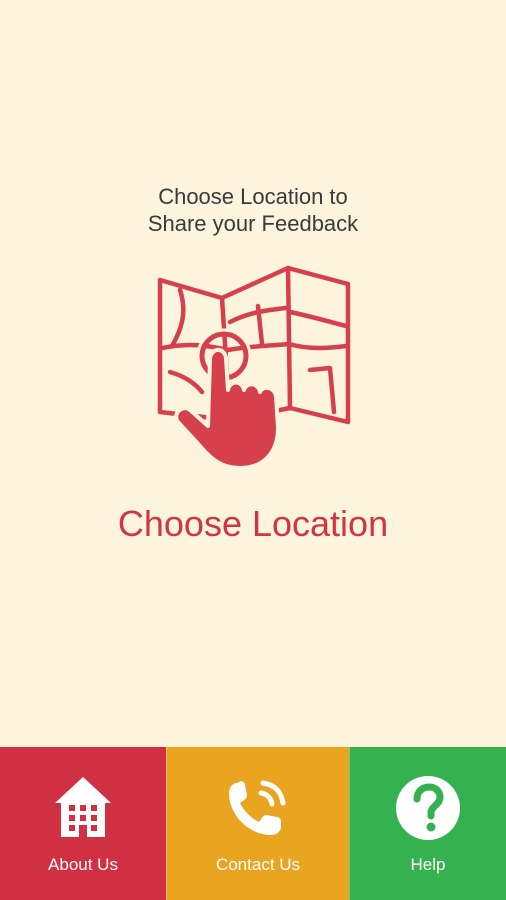  I want to click on about-us-button: About Us, so click(83, 823).